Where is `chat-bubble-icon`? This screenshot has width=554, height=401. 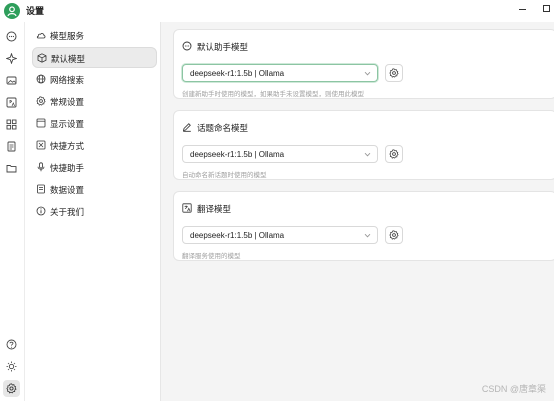 chat-bubble-icon is located at coordinates (187, 46).